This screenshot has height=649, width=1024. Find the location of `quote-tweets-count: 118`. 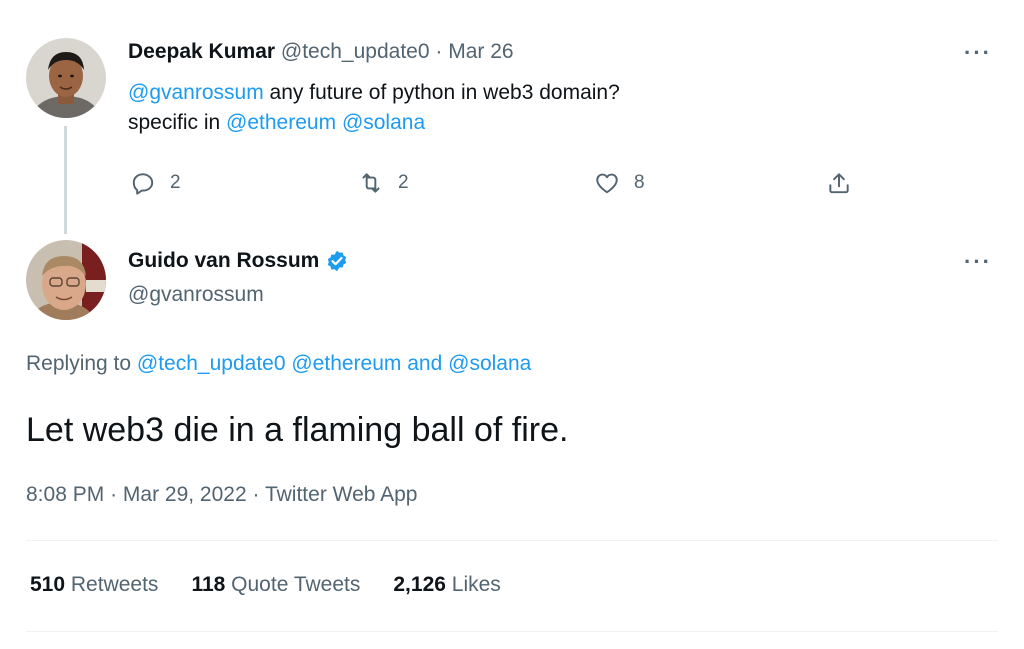

quote-tweets-count: 118 is located at coordinates (208, 584).